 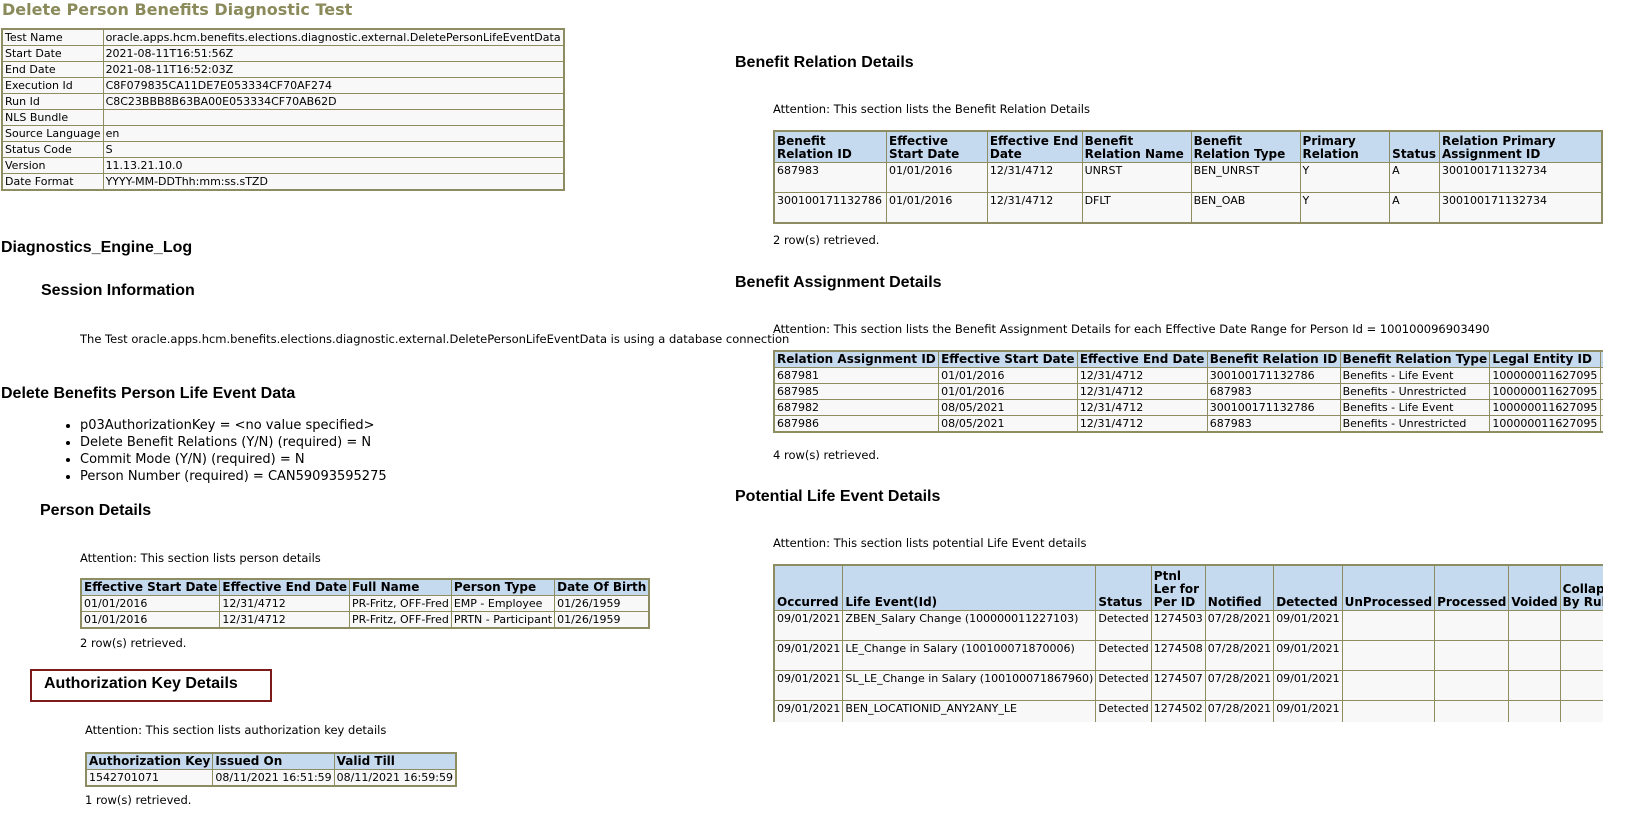 I want to click on table-cell: 08/11/2021 16:51:59, so click(x=273, y=777).